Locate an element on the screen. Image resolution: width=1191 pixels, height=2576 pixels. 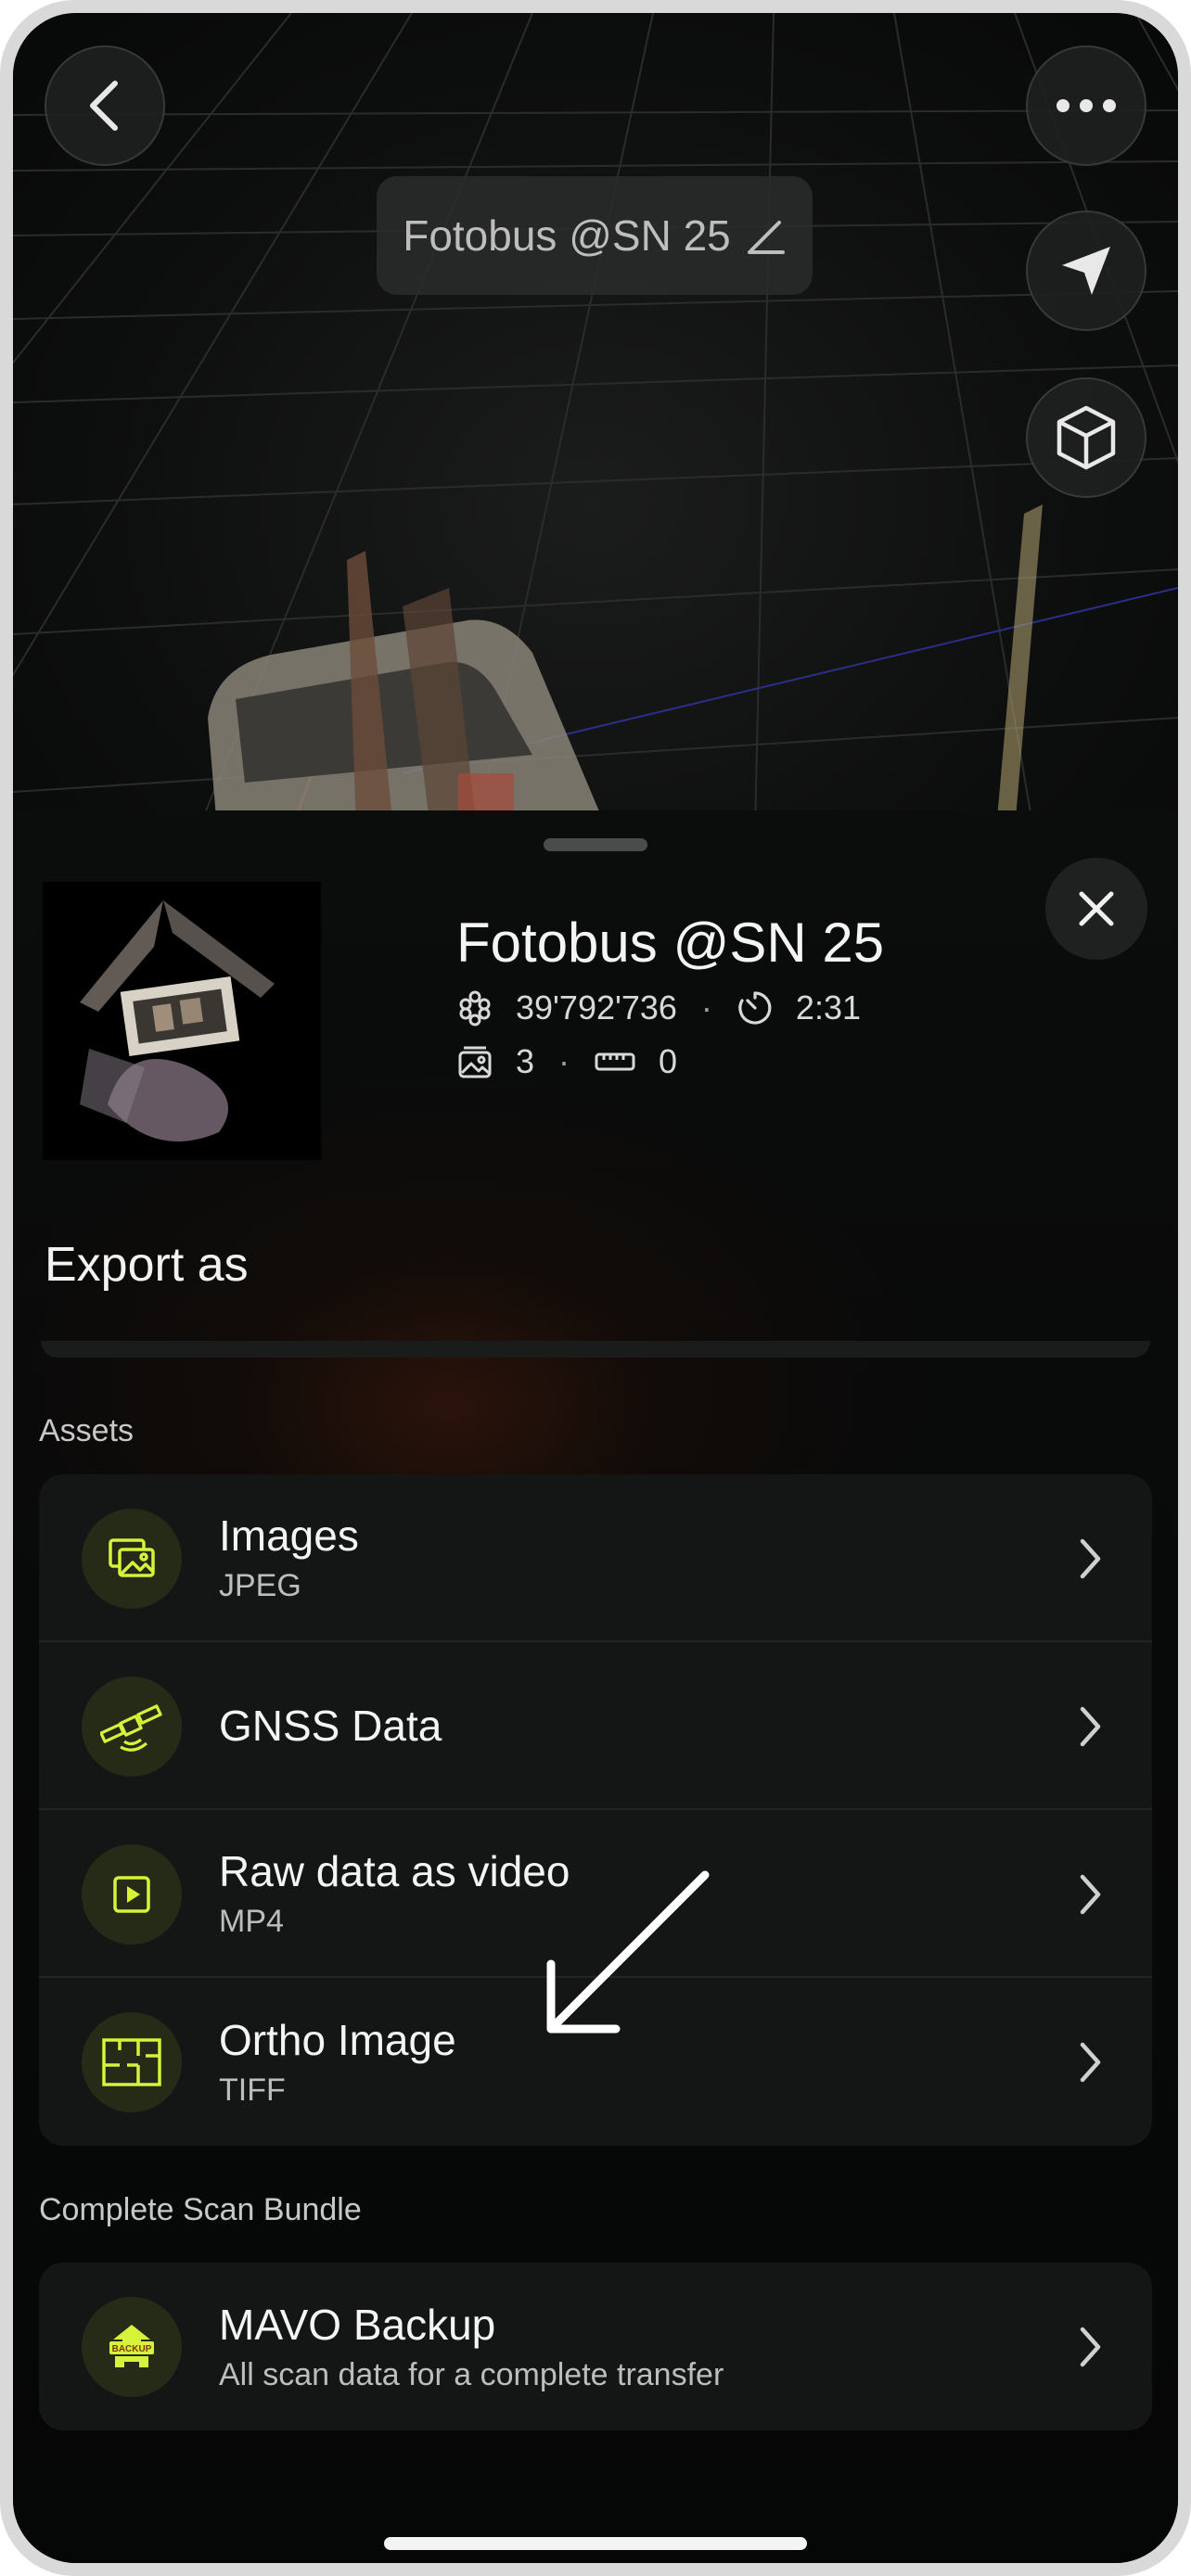
bundle-section-label: Complete Scan Bundle is located at coordinates (200, 2209).